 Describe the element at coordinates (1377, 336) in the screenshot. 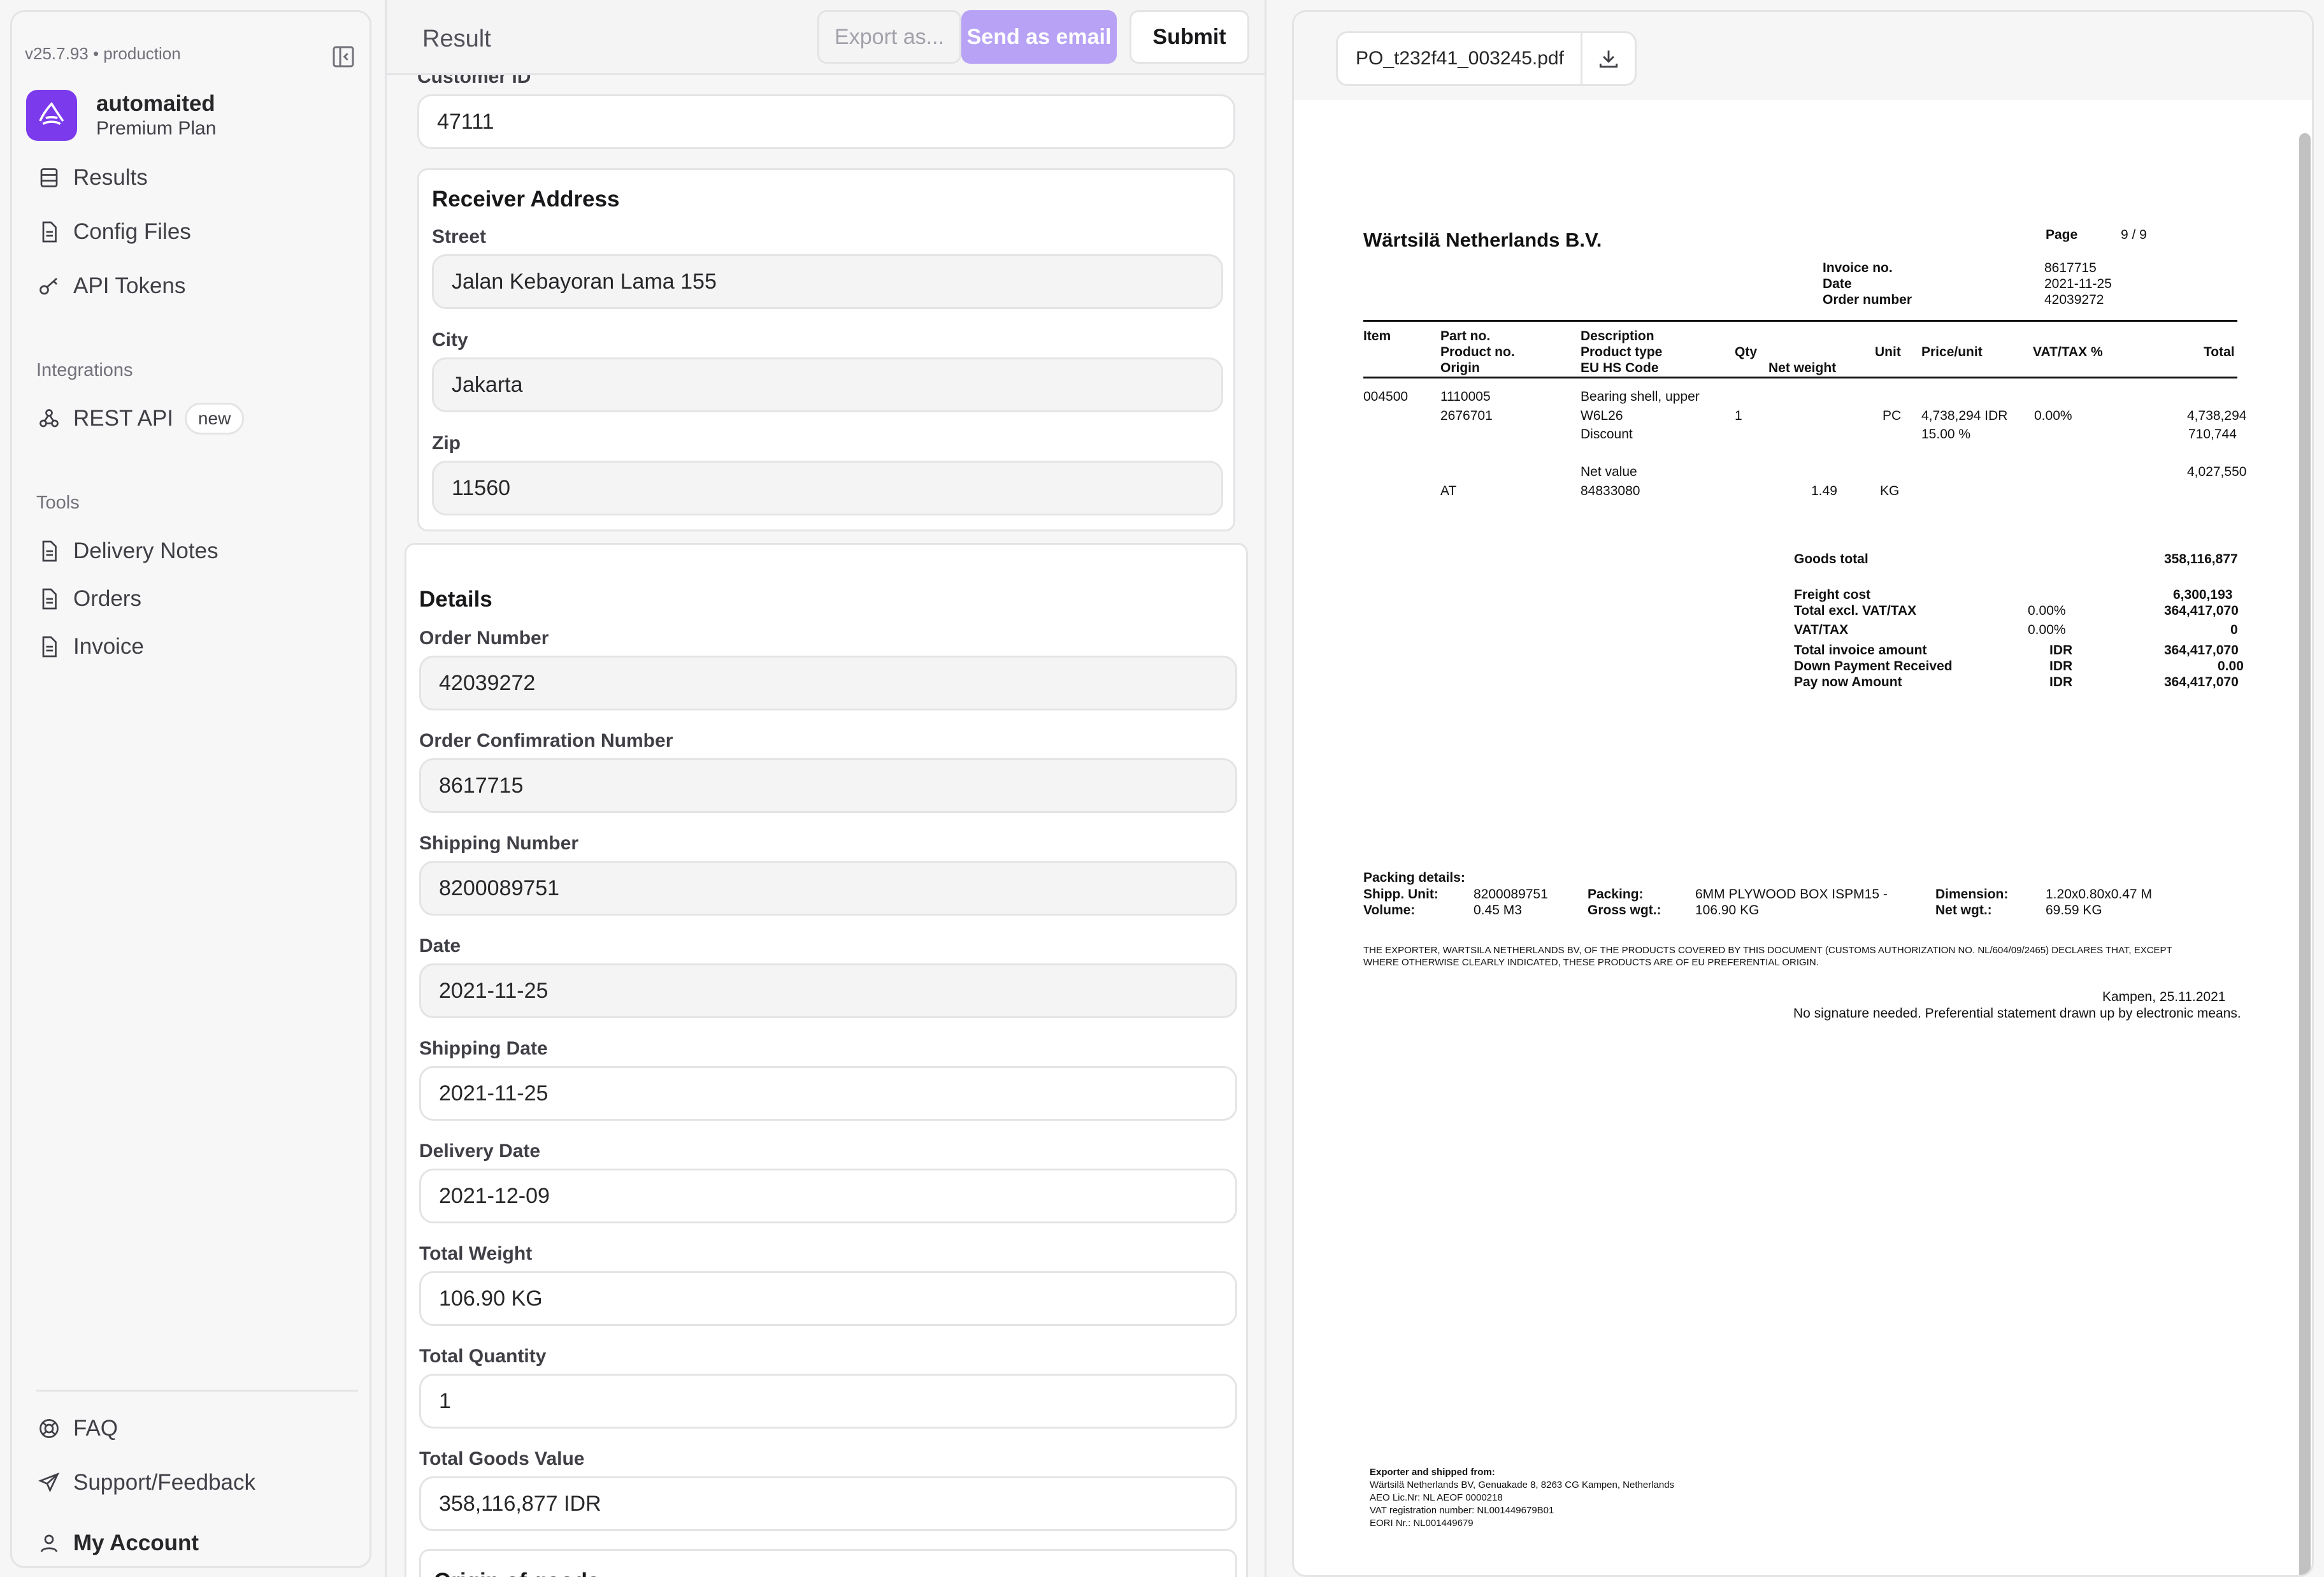

I see `pdf-col-item: Item` at that location.